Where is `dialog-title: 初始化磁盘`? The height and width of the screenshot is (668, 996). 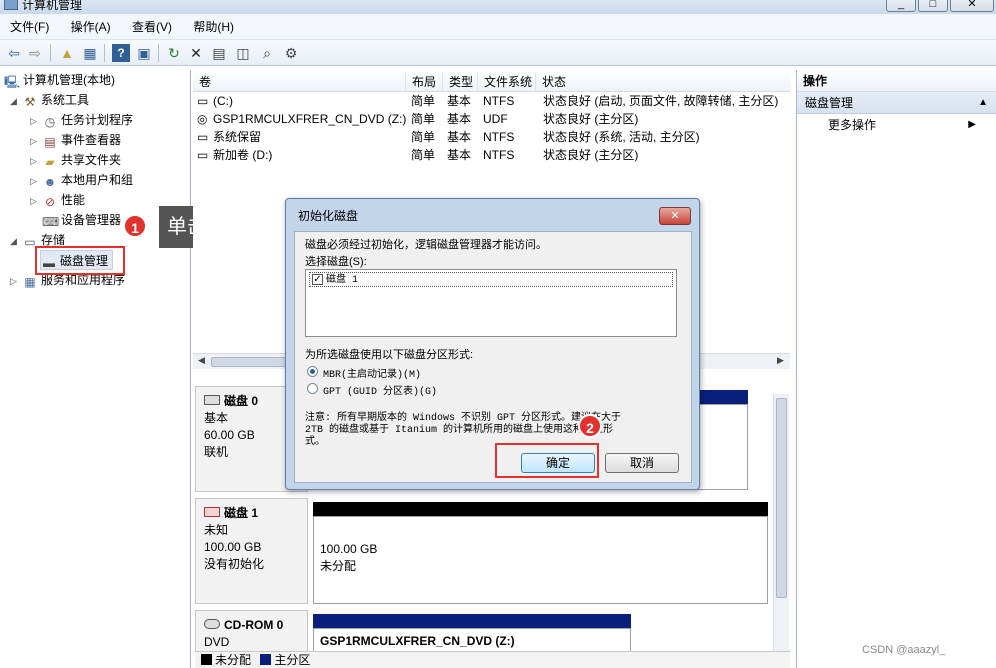
dialog-title: 初始化磁盘 is located at coordinates (328, 216).